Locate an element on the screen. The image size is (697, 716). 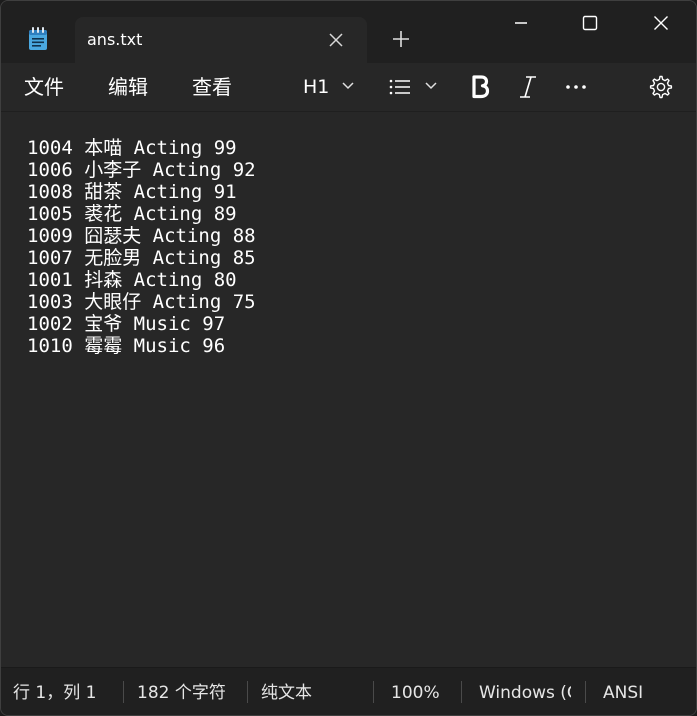
line-ending: Windows (C is located at coordinates (525, 693).